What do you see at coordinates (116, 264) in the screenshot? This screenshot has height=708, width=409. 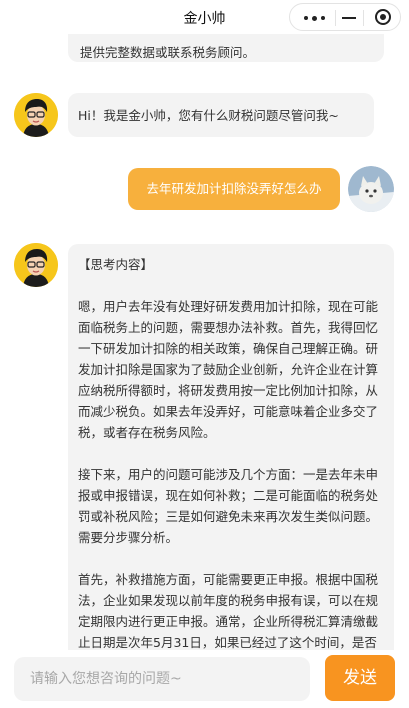 I see `thinking-heading: 【思考内容】` at bounding box center [116, 264].